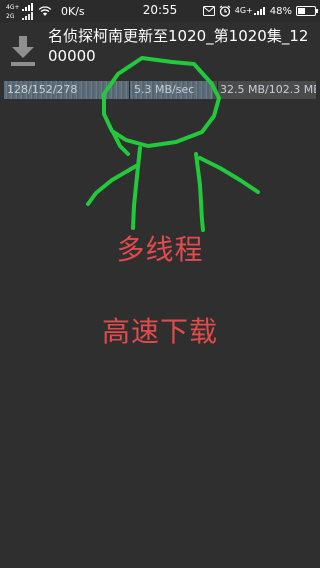 The height and width of the screenshot is (568, 320). I want to click on figure-arm-left, so click(112, 185).